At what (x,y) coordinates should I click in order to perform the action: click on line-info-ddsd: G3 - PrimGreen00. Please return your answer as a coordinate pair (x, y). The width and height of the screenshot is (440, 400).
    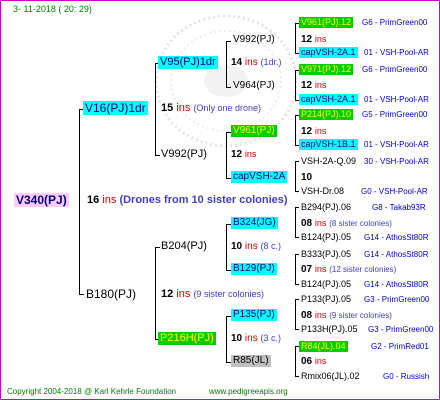
    Looking at the image, I should click on (401, 329).